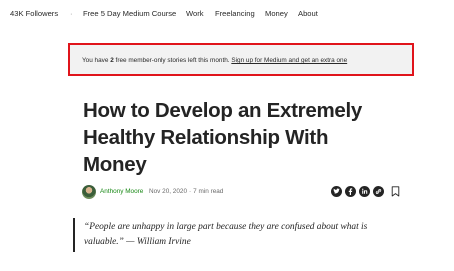 This screenshot has width=454, height=271. I want to click on nav-item-money: Money, so click(276, 14).